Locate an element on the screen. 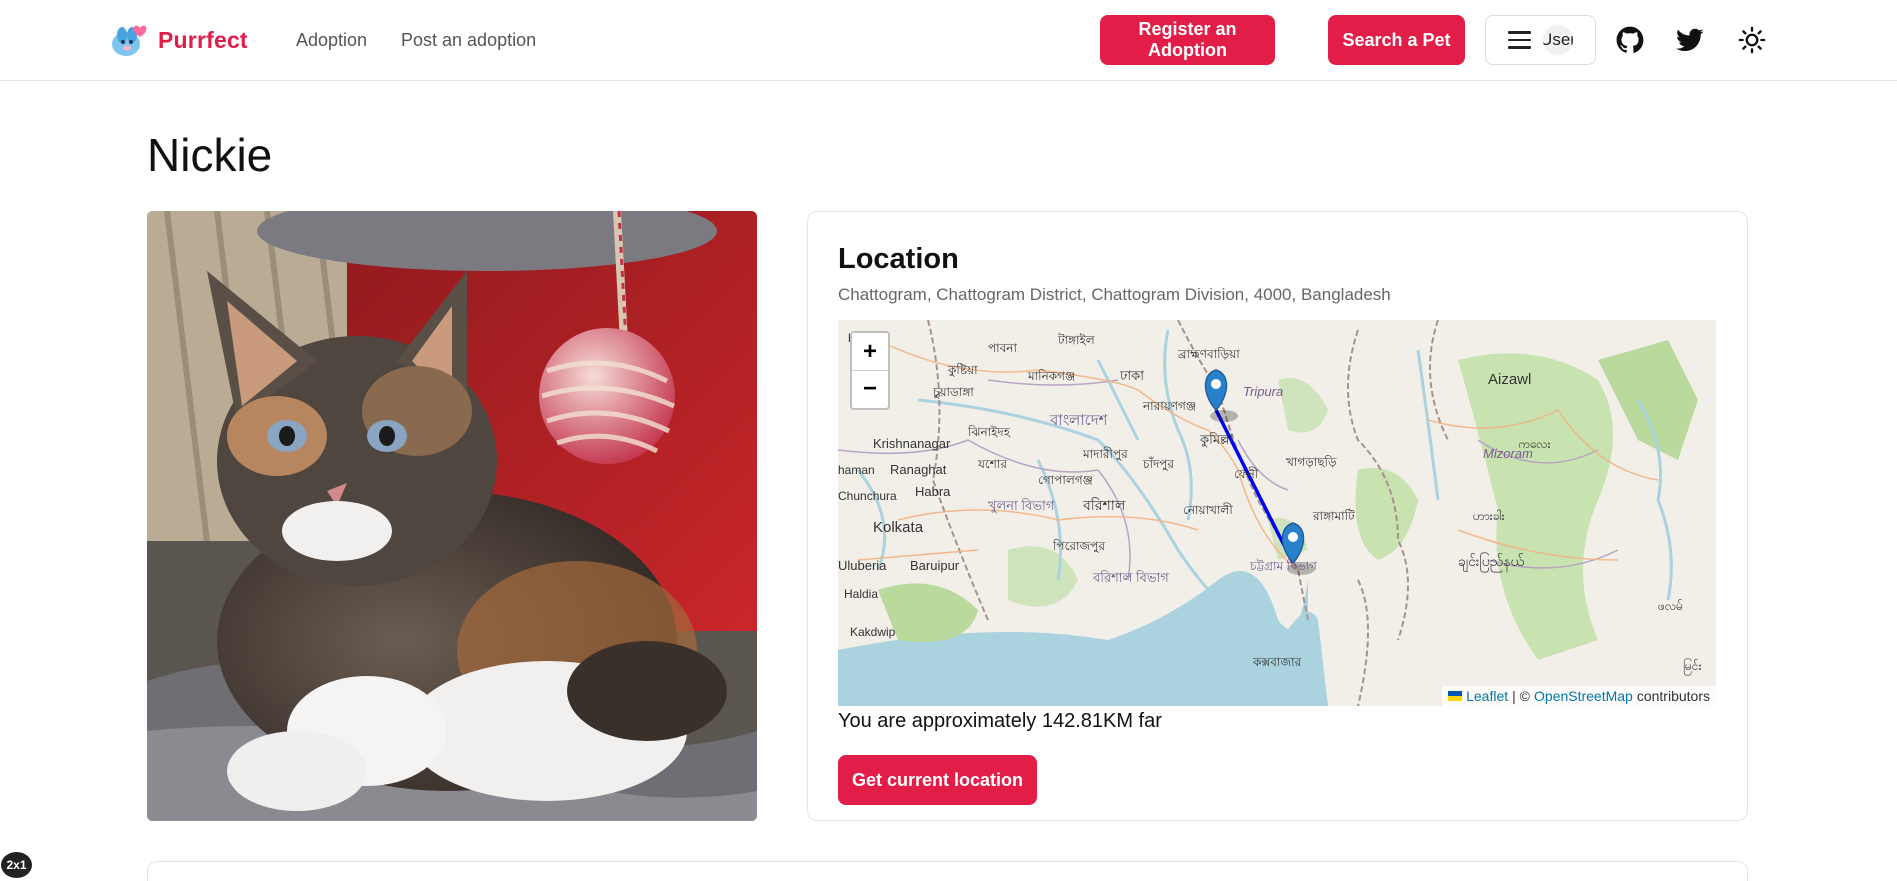 This screenshot has height=881, width=1897. register-adoption-button: Register an Adoption is located at coordinates (1187, 40).